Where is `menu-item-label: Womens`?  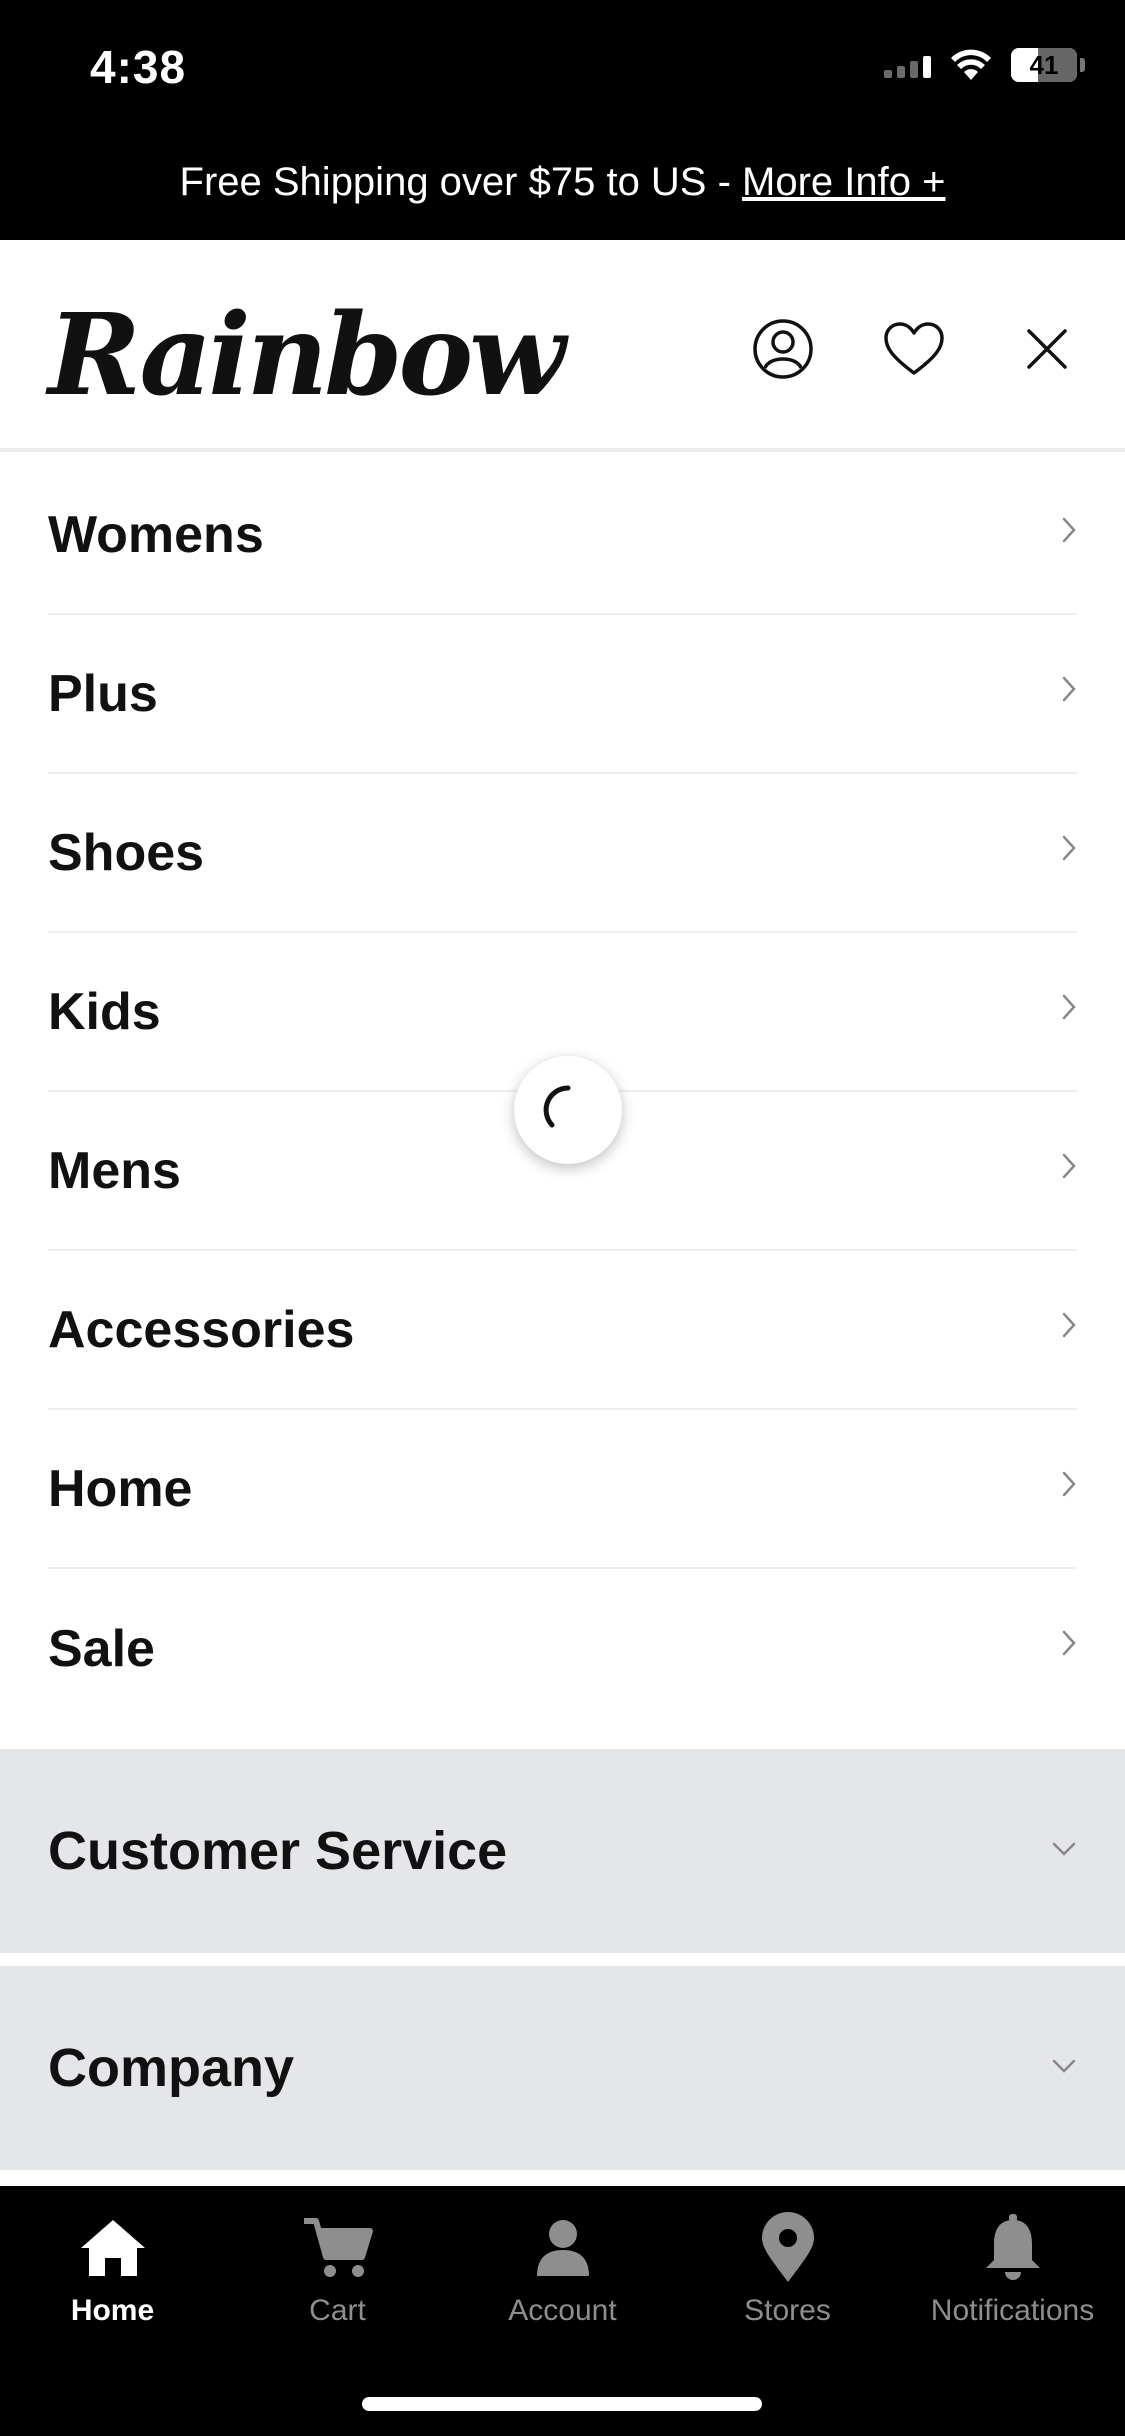
menu-item-label: Womens is located at coordinates (156, 534).